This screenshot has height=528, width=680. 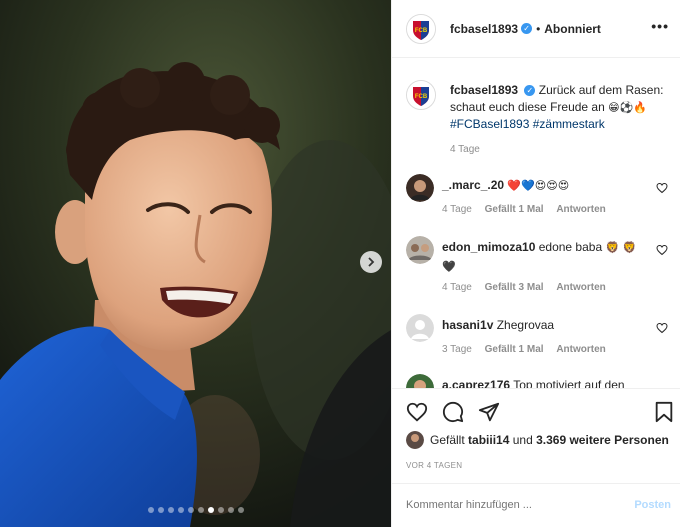 What do you see at coordinates (417, 412) in the screenshot?
I see `heart-icon` at bounding box center [417, 412].